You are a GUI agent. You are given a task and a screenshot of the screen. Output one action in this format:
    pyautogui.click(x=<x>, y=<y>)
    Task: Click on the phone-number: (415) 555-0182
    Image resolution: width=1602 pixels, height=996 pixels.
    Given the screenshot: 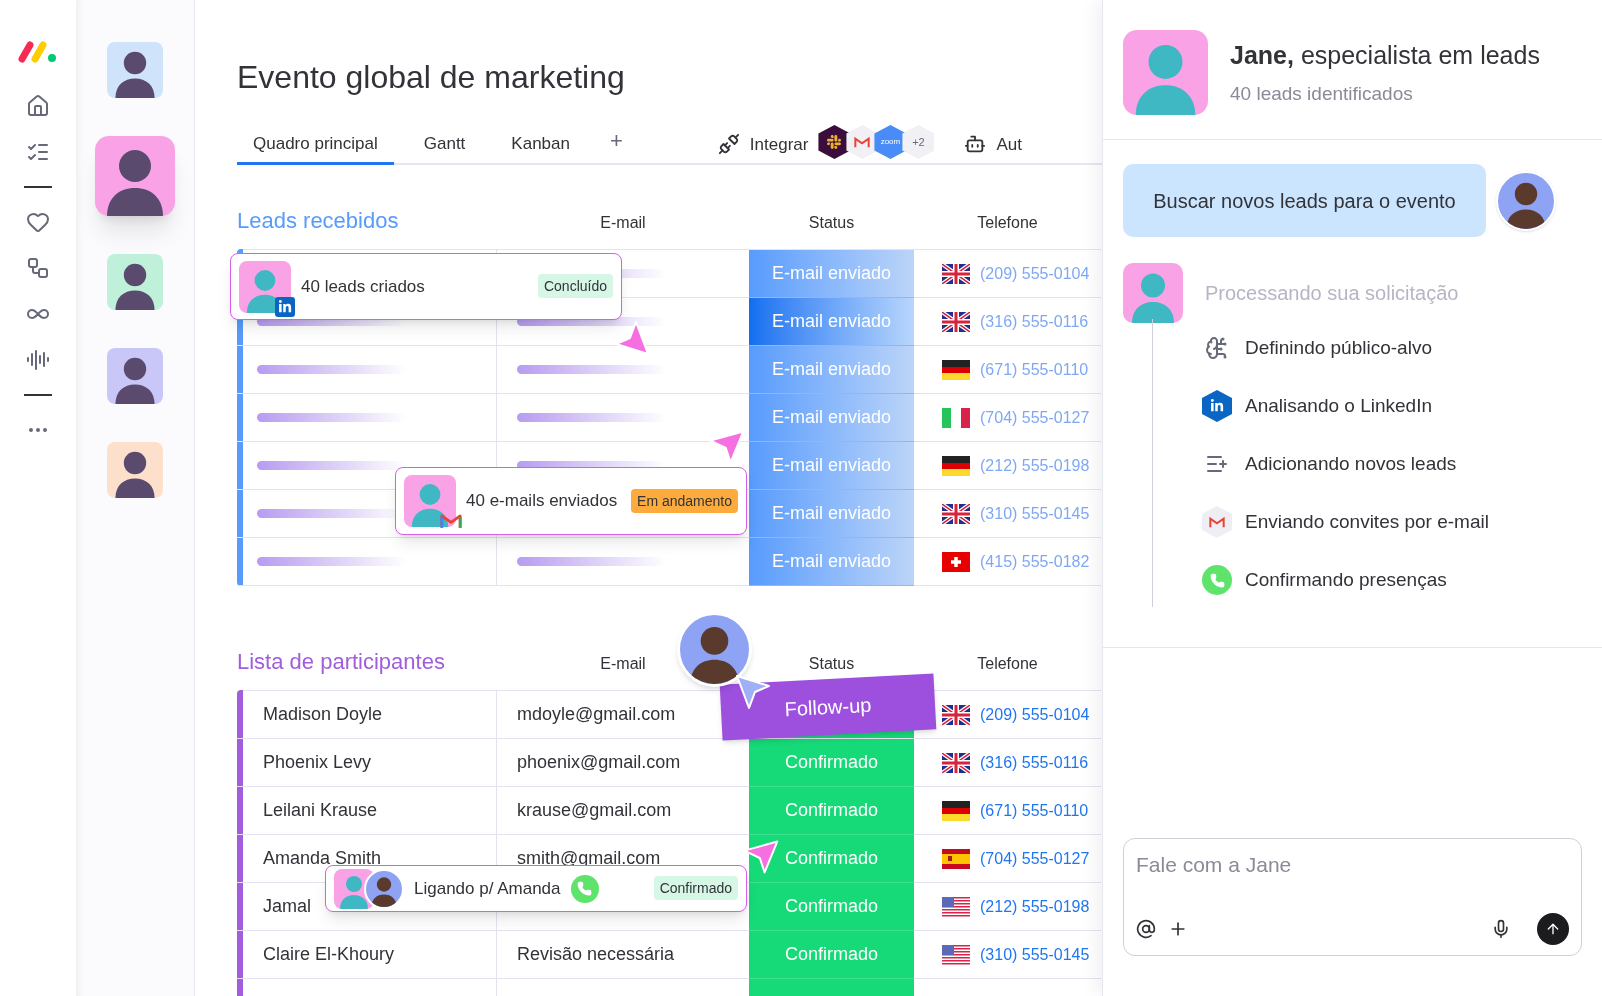 What is the action you would take?
    pyautogui.click(x=1035, y=561)
    